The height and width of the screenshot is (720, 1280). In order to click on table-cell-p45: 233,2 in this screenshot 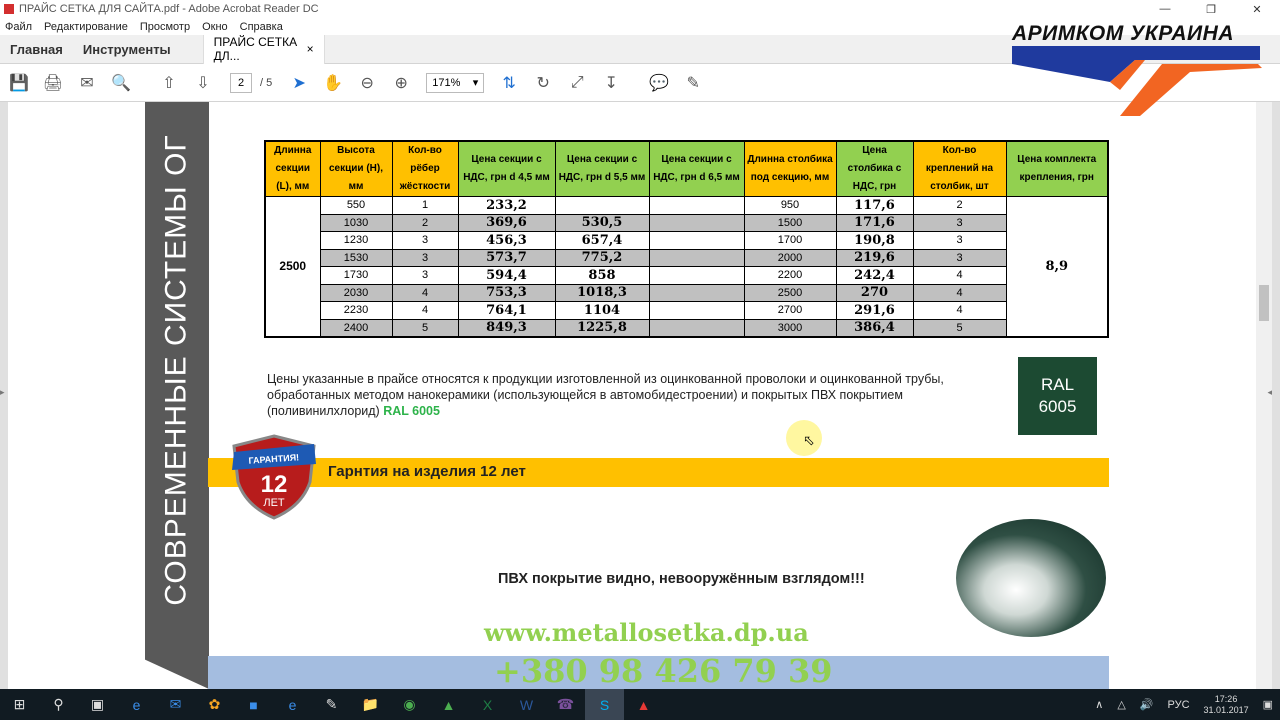, I will do `click(506, 205)`.